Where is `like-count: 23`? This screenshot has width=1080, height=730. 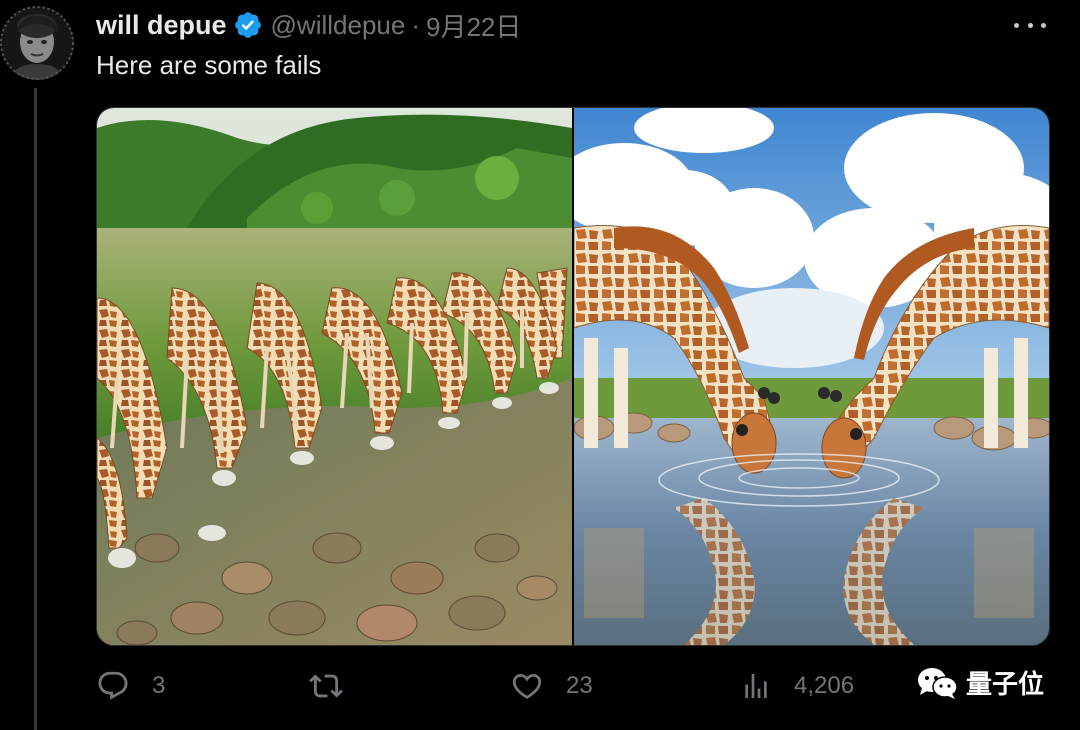
like-count: 23 is located at coordinates (579, 685).